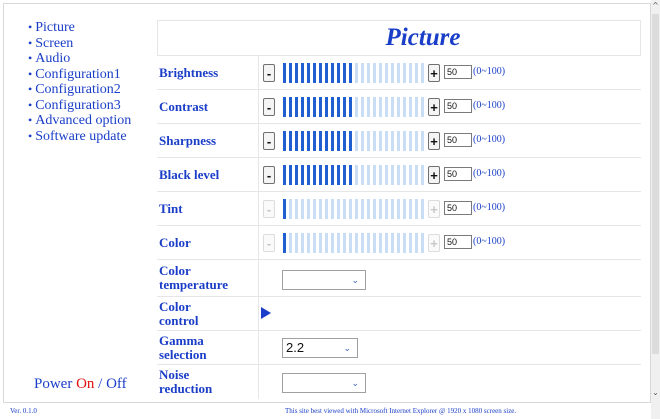 This screenshot has width=660, height=419. Describe the element at coordinates (179, 320) in the screenshot. I see `label-line: control` at that location.